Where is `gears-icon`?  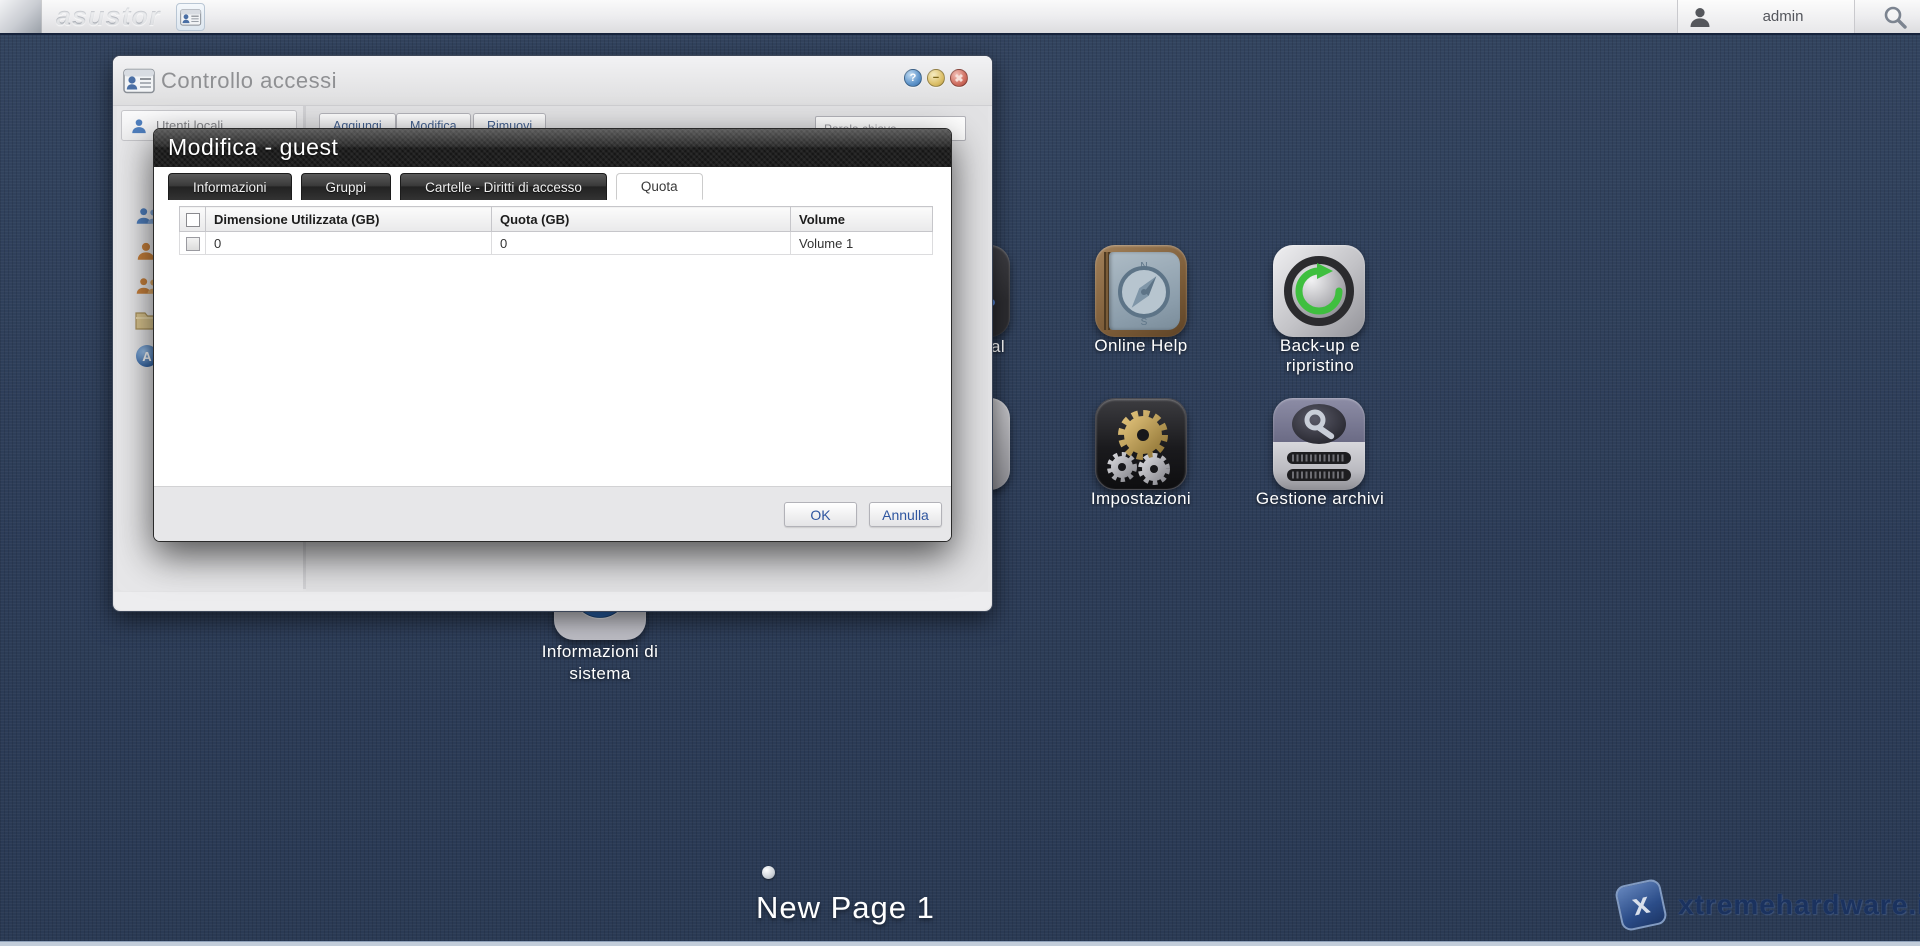
gears-icon is located at coordinates (1138, 447).